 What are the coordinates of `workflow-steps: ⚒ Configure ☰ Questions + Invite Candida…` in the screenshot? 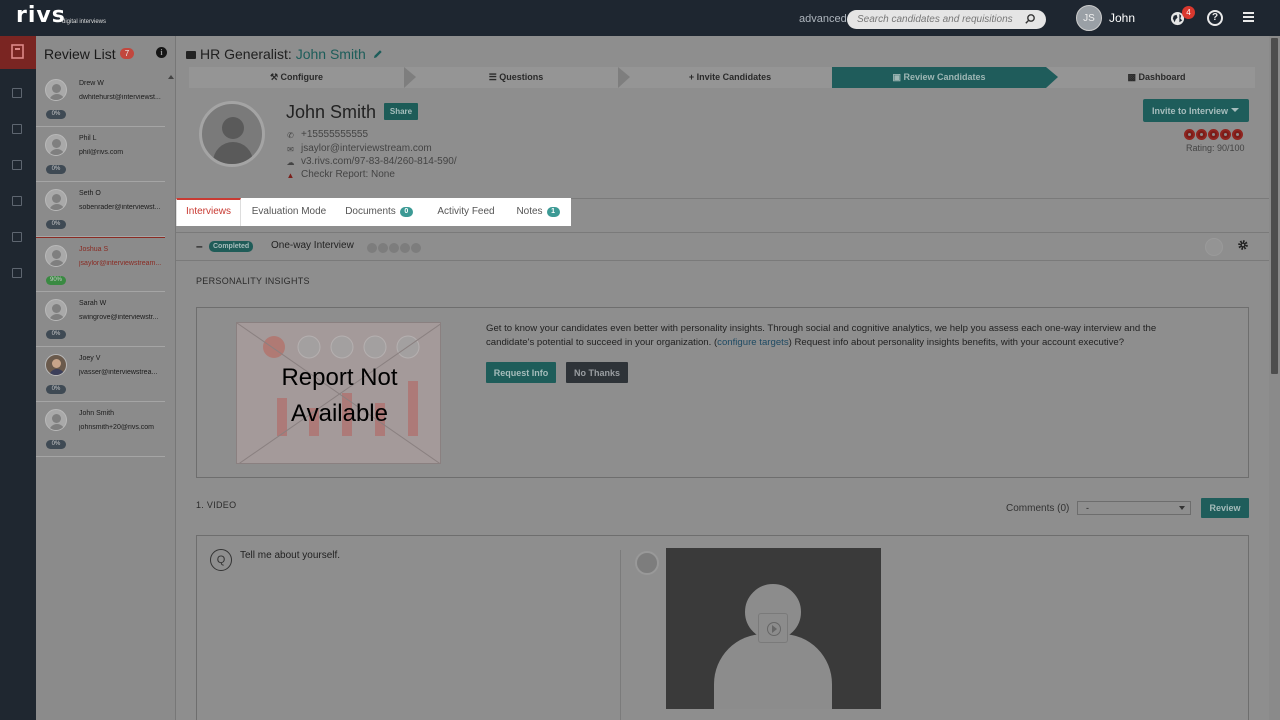 It's located at (722, 77).